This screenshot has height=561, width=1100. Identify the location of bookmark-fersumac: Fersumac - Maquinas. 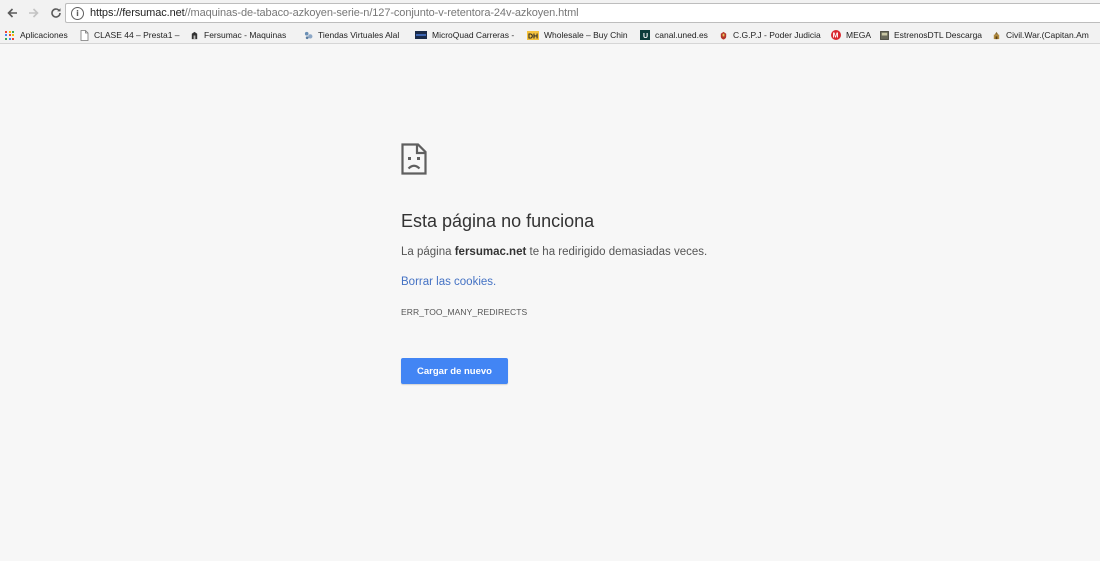
(242, 35).